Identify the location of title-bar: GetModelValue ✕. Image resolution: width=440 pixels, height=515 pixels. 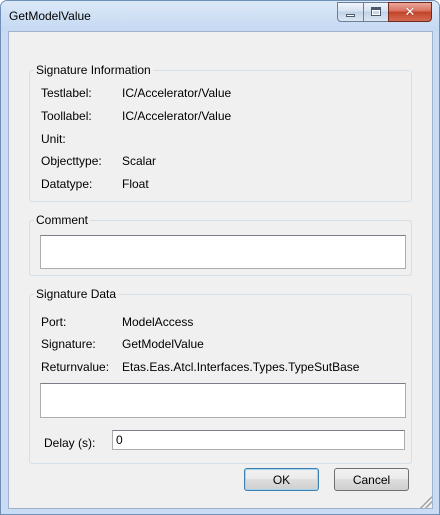
(220, 16).